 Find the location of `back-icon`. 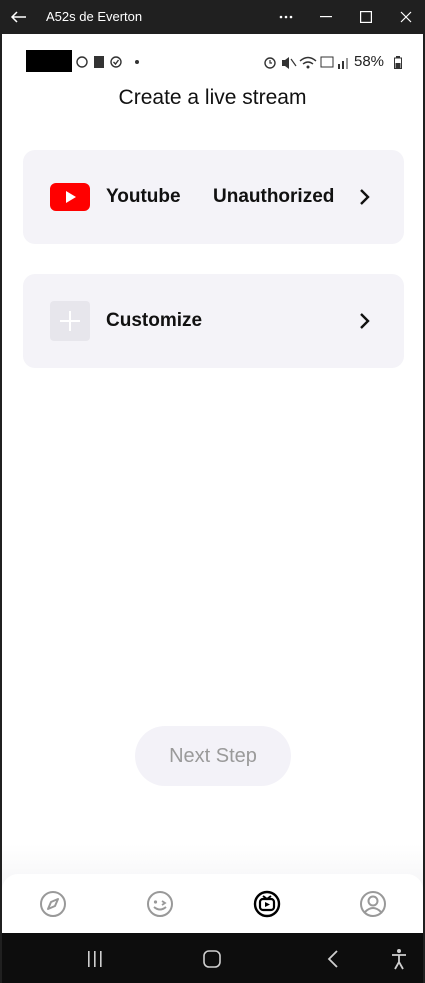

back-icon is located at coordinates (333, 959).